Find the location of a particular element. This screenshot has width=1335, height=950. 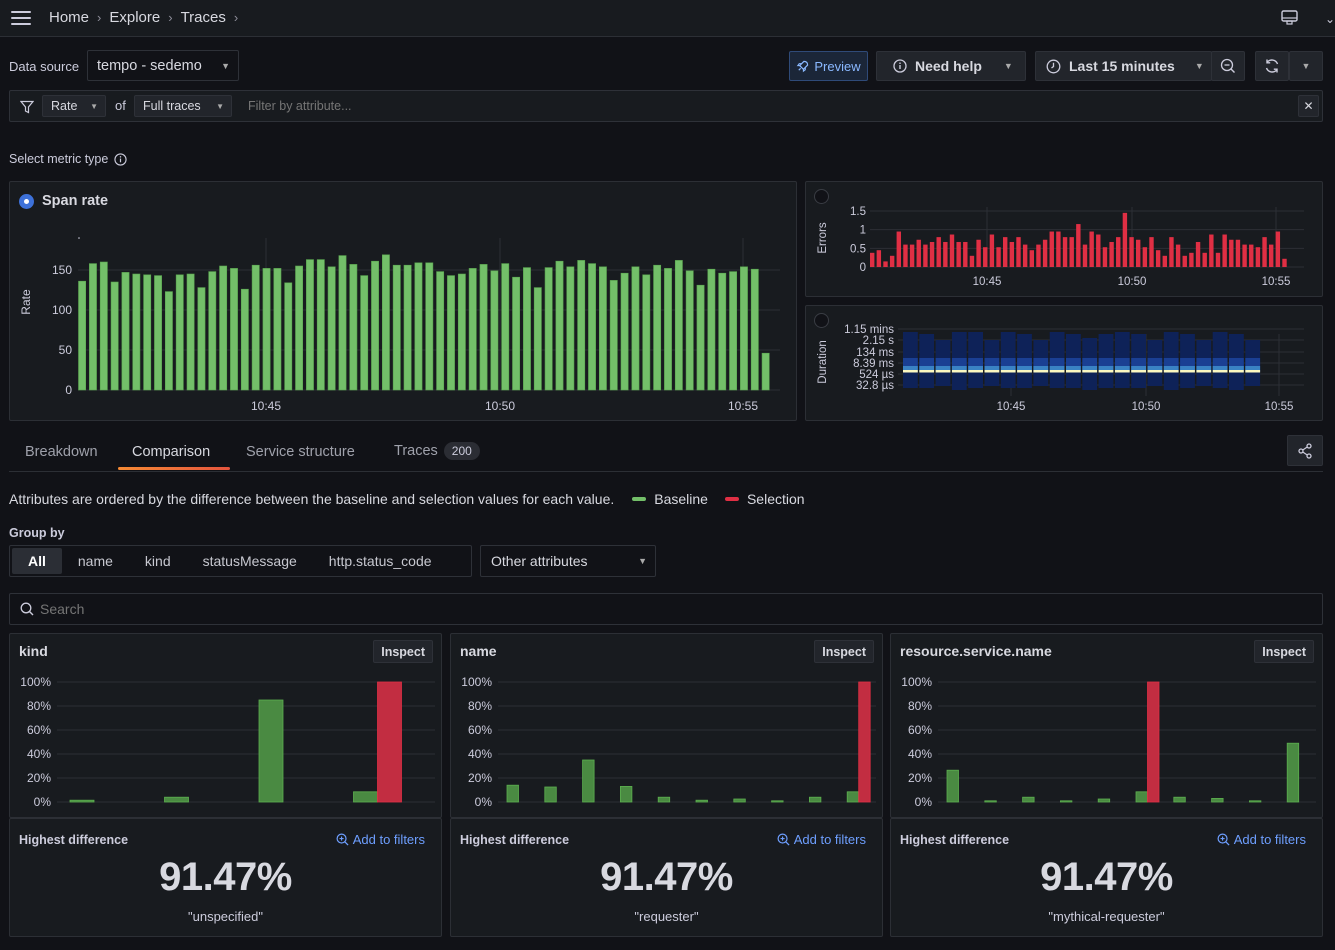

y-tick-label: 524 µs is located at coordinates (876, 375).